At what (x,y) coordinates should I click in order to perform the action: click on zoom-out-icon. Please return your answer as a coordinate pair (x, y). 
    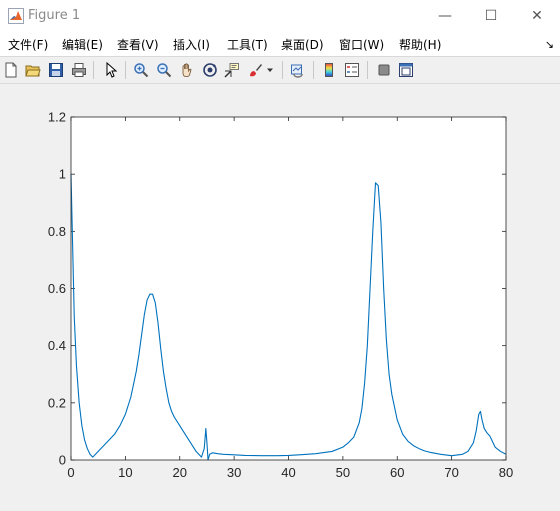
    Looking at the image, I should click on (164, 70).